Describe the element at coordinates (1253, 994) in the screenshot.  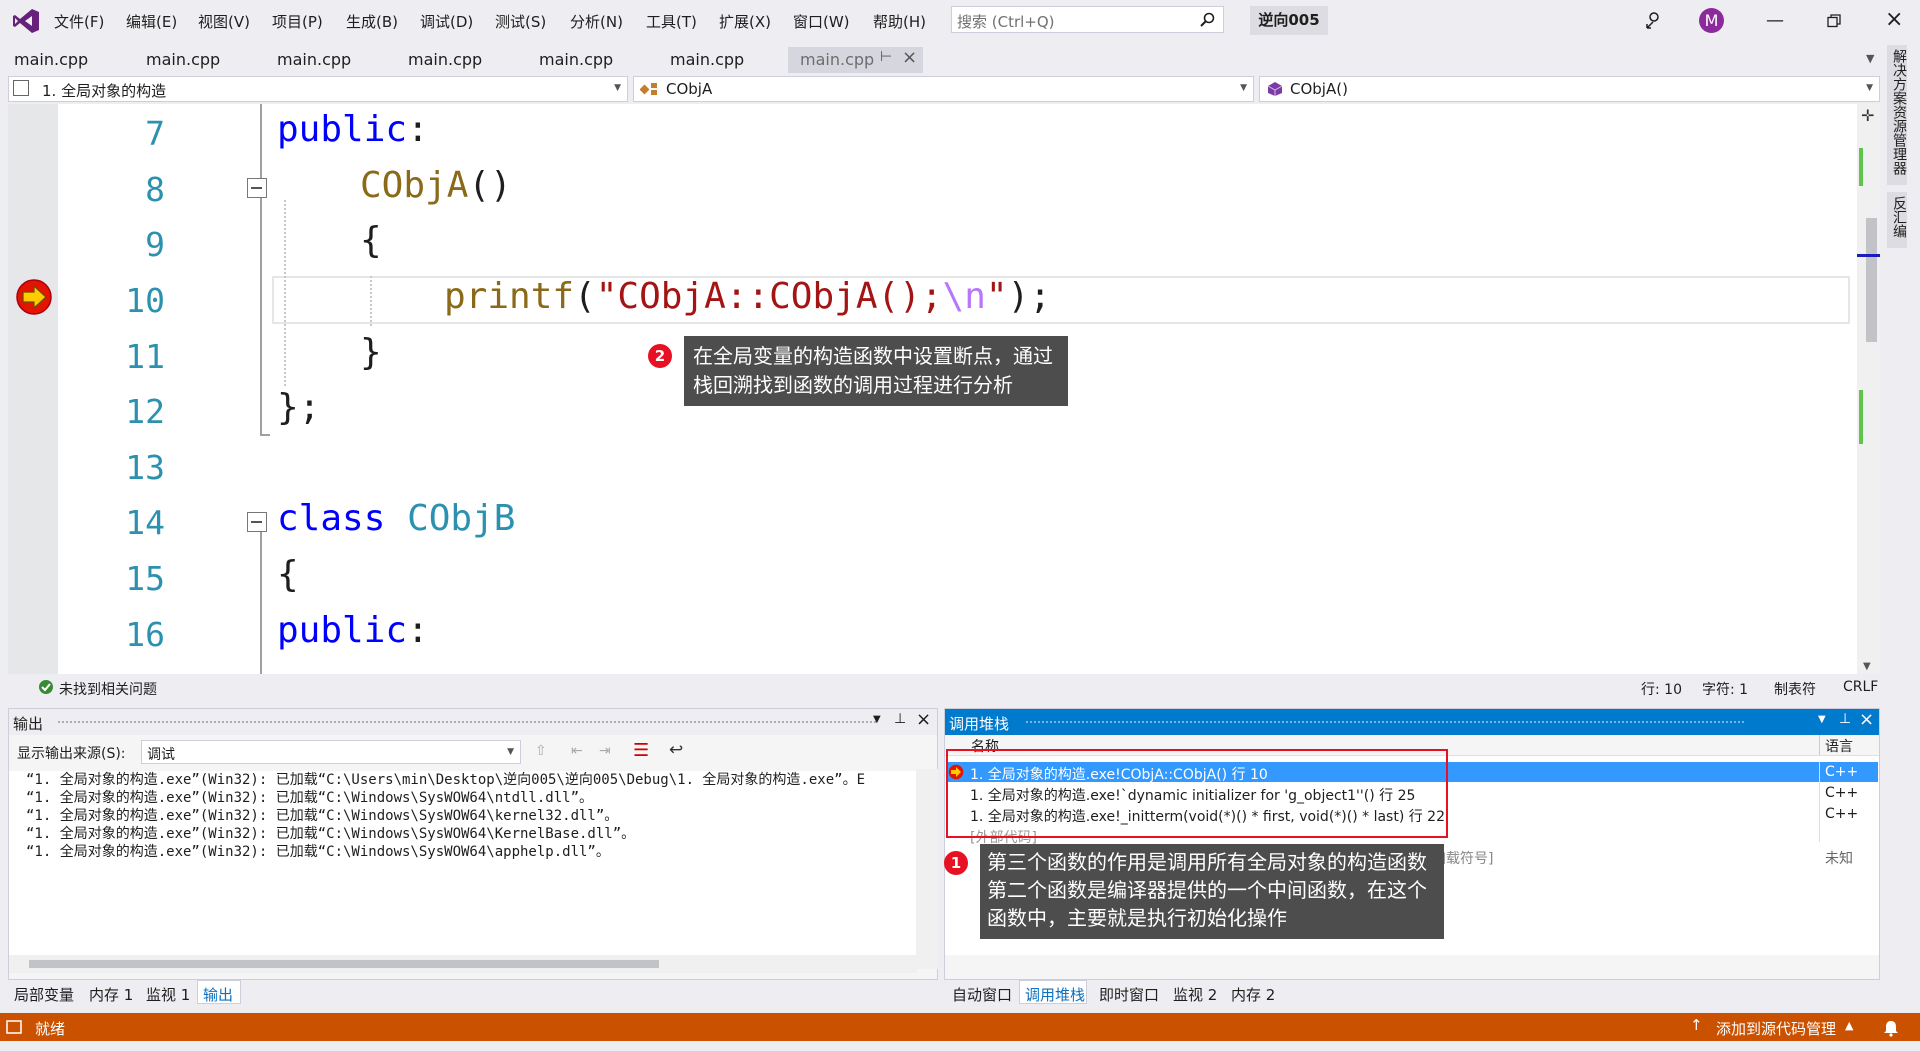
I see `tab-memory-2: 内存 2` at that location.